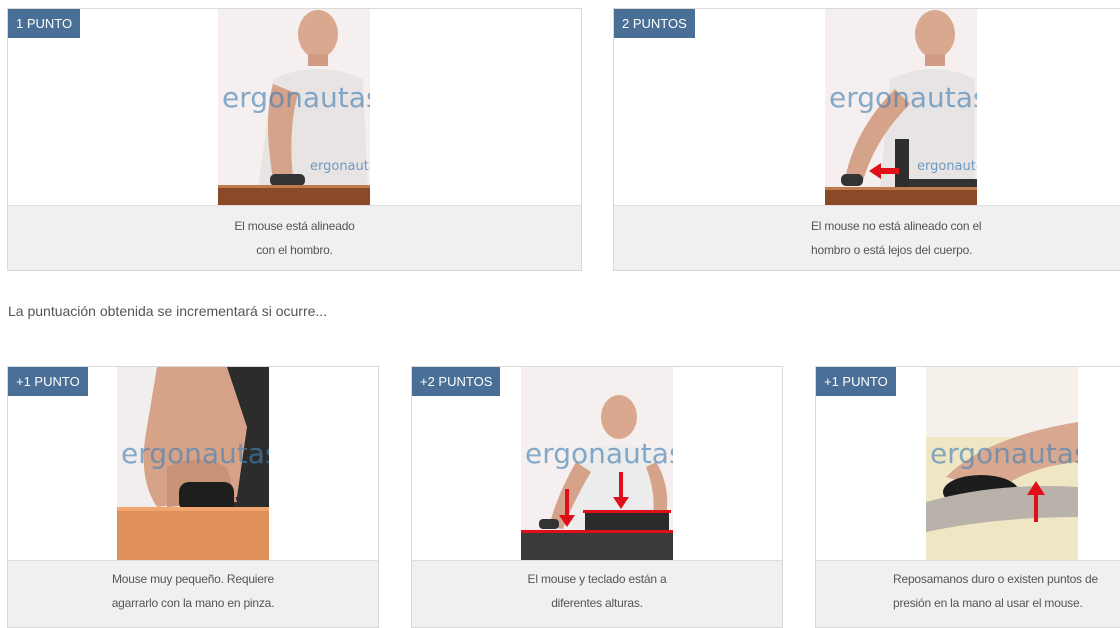 Image resolution: width=1120 pixels, height=628 pixels. I want to click on caption-line-1: Mouse muy pequeño. Requiere, so click(193, 579).